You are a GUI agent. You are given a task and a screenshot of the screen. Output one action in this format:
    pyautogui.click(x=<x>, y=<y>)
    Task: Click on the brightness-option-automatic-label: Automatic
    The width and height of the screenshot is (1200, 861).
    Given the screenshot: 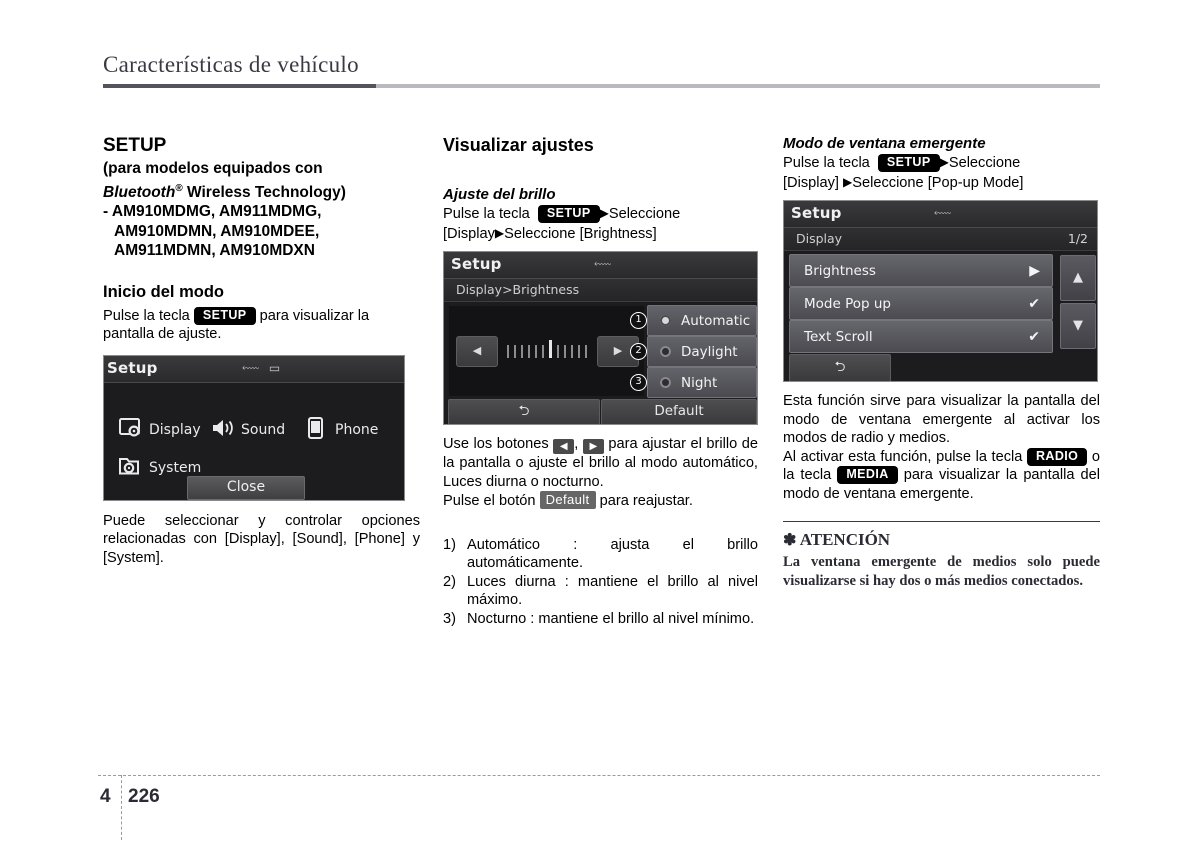 What is the action you would take?
    pyautogui.click(x=716, y=320)
    